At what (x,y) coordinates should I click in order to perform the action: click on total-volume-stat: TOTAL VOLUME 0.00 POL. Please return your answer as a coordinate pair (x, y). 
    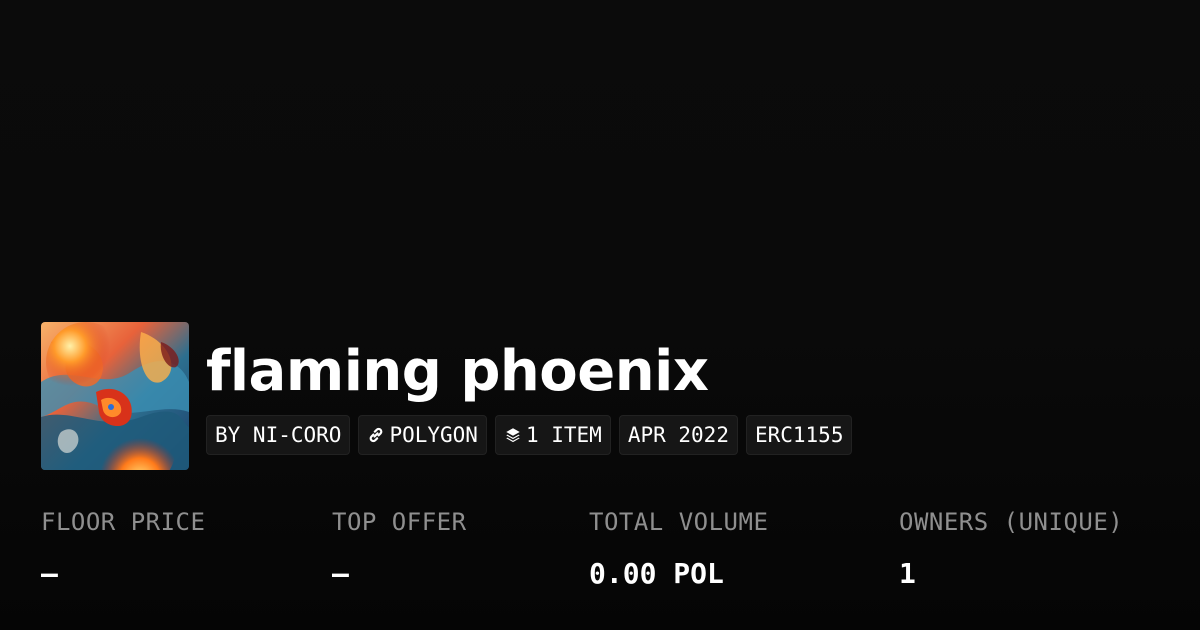
    Looking at the image, I should click on (678, 549).